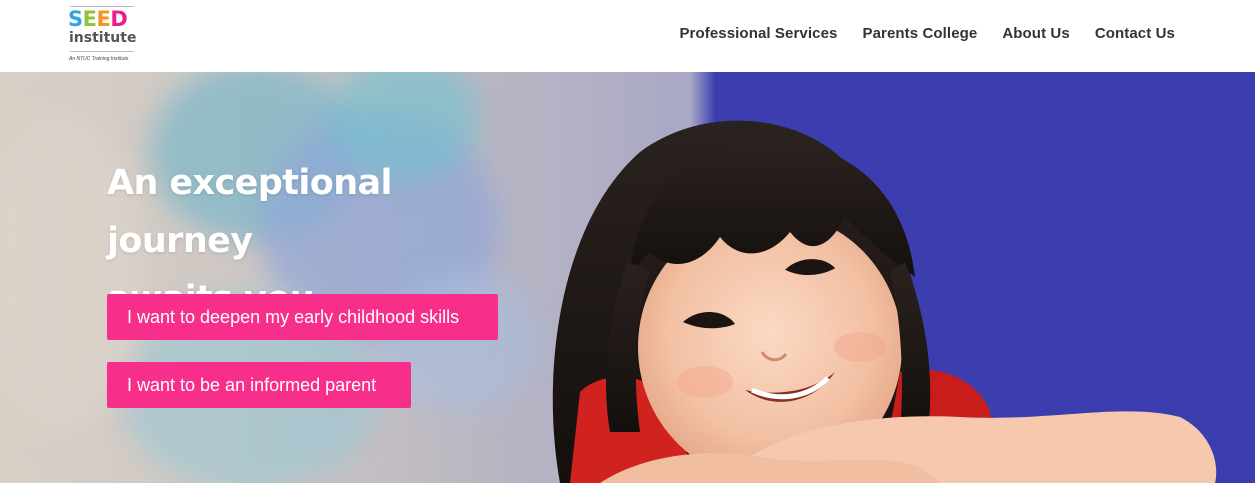 This screenshot has height=483, width=1255. What do you see at coordinates (259, 385) in the screenshot?
I see `informed-parent-button: I want to be an informed parent` at bounding box center [259, 385].